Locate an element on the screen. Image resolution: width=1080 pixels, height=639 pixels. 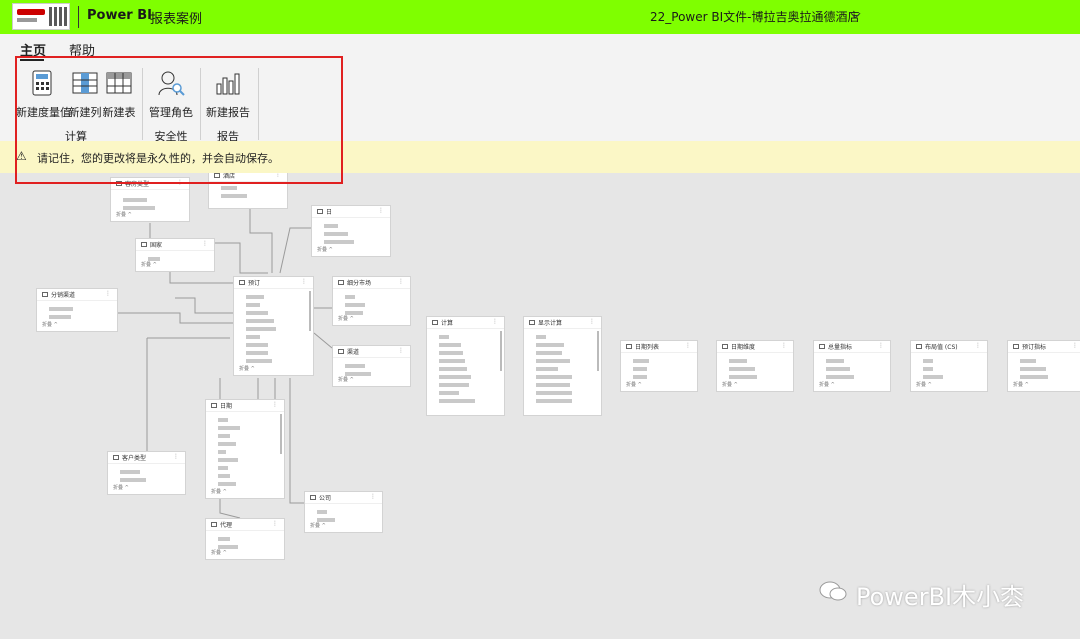
table-card: 客户类型 ⋮ 折叠 ^ is located at coordinates (146, 473).